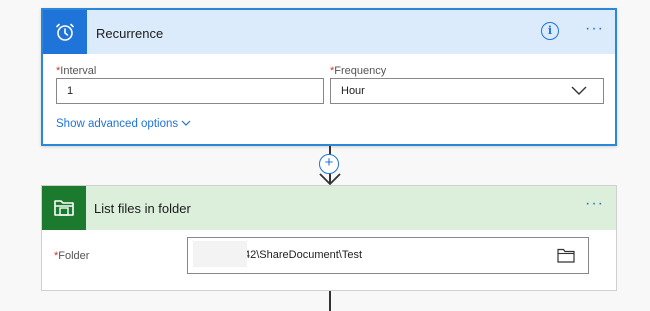 The height and width of the screenshot is (311, 650). I want to click on frequency-label: *Frequency, so click(358, 71).